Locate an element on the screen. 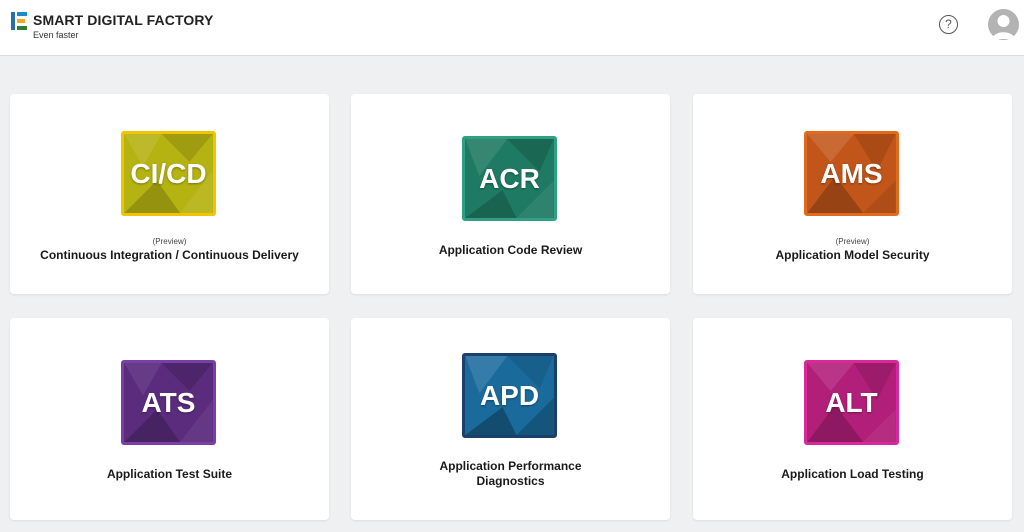 This screenshot has height=532, width=1024. cicd-preview-tag: (Preview) is located at coordinates (169, 241).